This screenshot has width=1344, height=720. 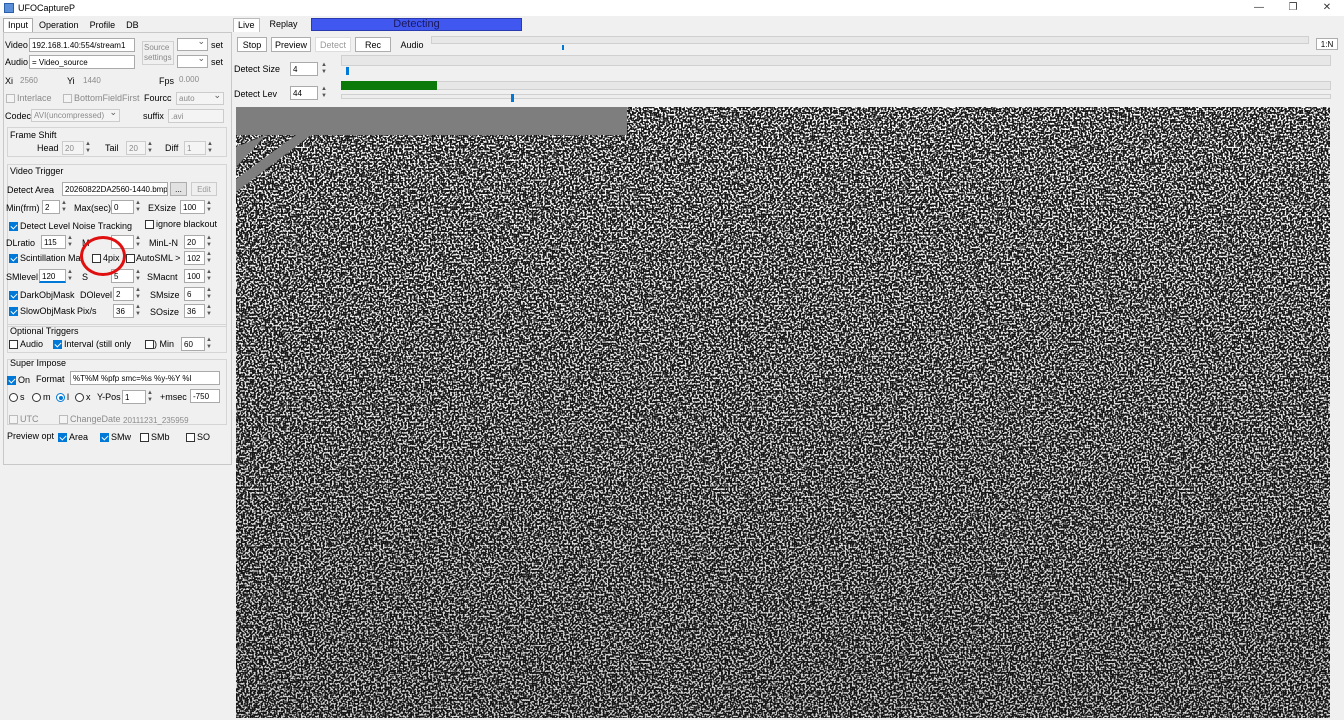 What do you see at coordinates (1327, 7) in the screenshot?
I see `close-icon: ✕` at bounding box center [1327, 7].